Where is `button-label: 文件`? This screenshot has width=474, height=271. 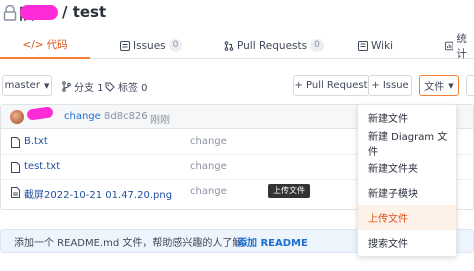 button-label: 文件 is located at coordinates (434, 87).